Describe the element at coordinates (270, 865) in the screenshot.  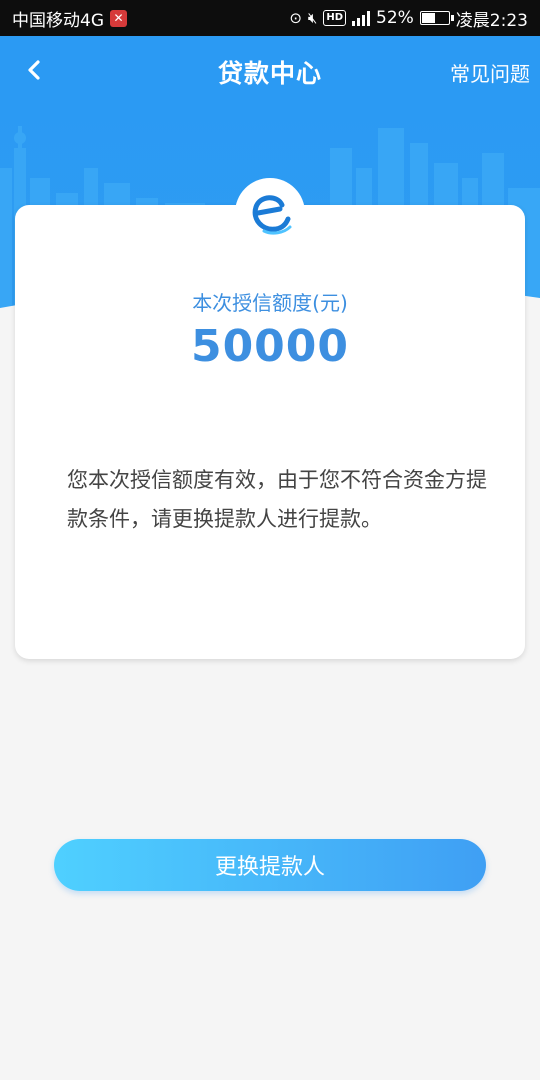
I see `change-borrower-button: 更换提款人` at that location.